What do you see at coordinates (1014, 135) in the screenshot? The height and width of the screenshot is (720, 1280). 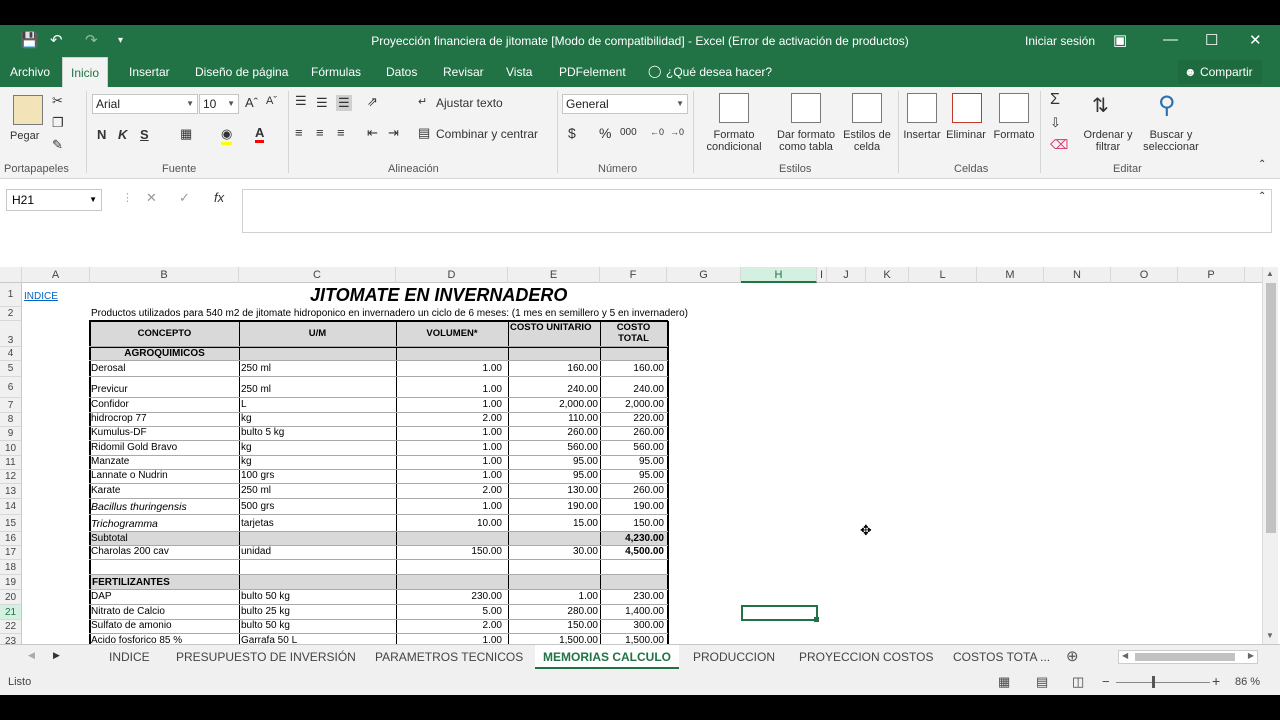 I see `format-cells-button: Formato` at bounding box center [1014, 135].